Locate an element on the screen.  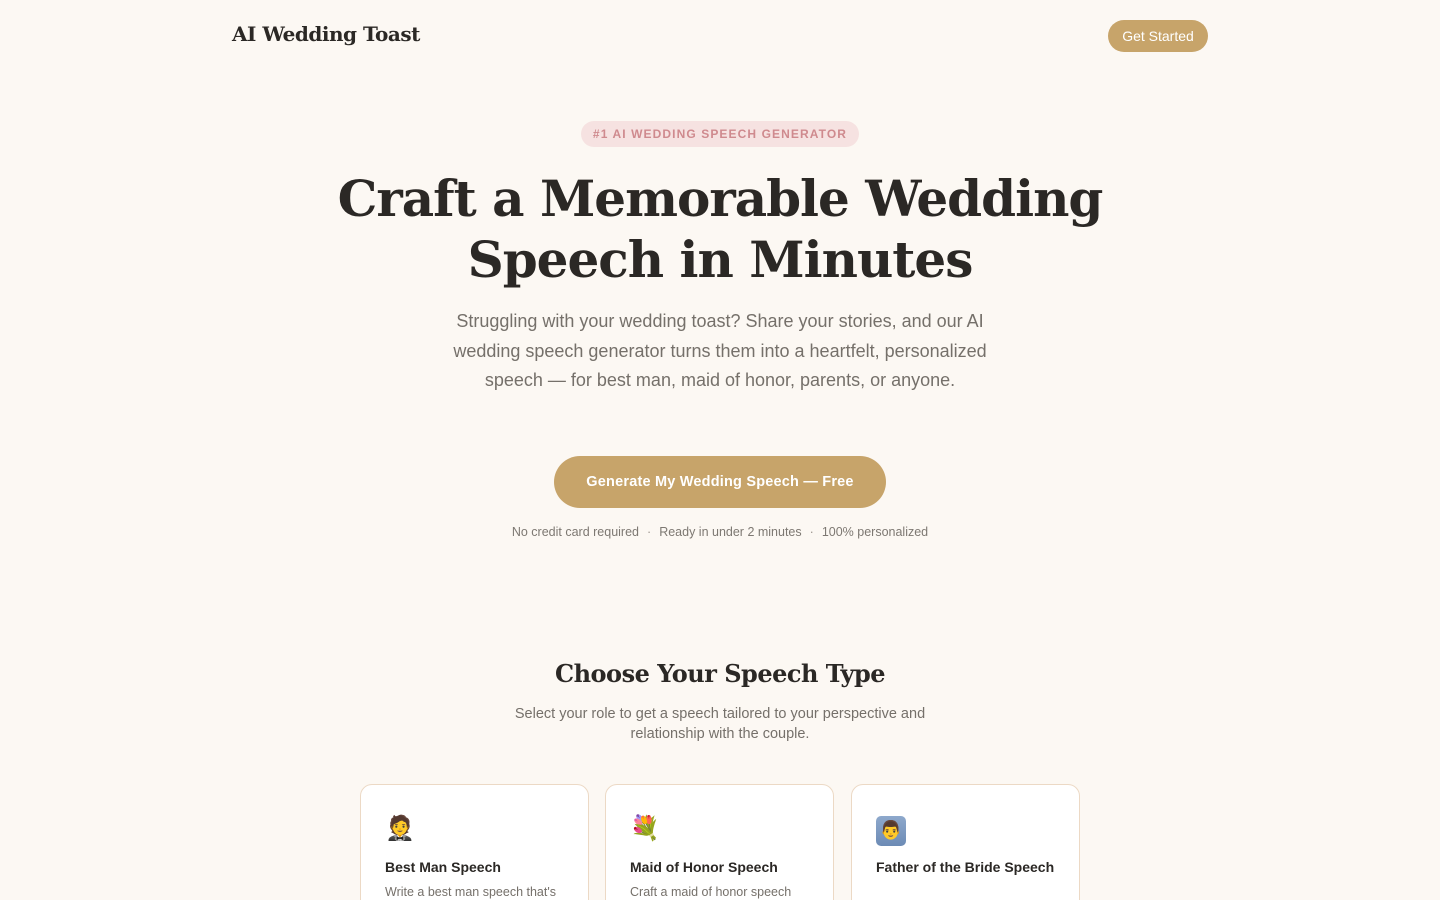
feature-item: Ready in under 2 minutes is located at coordinates (730, 532).